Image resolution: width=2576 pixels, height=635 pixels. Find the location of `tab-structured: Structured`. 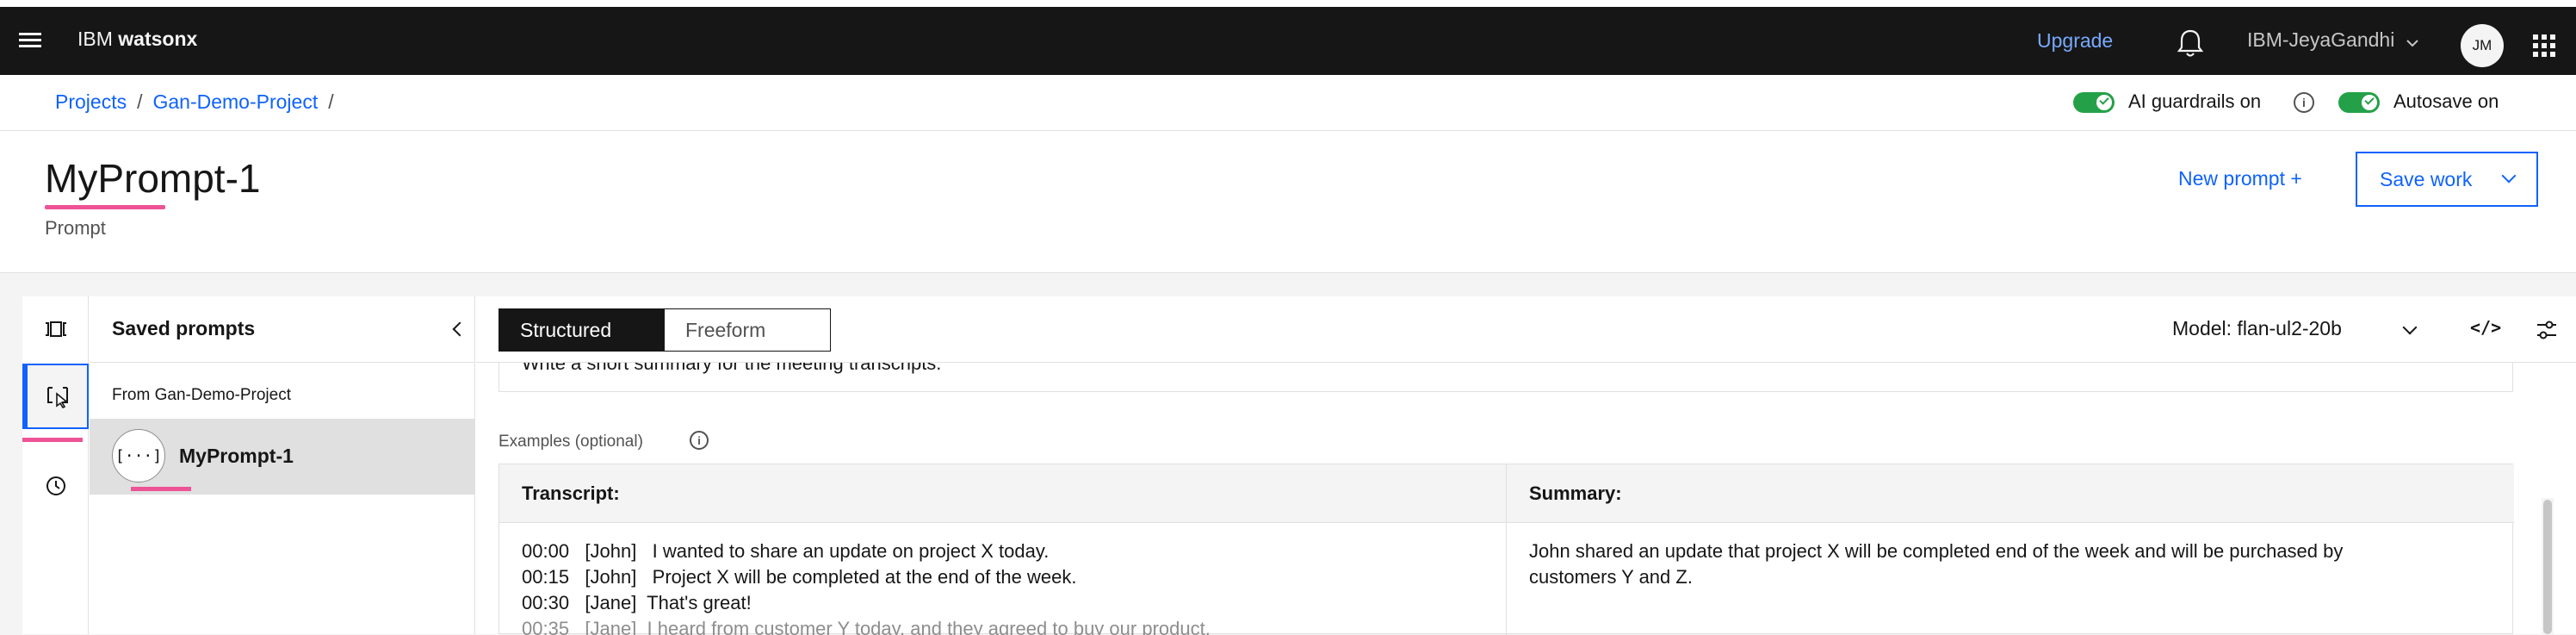

tab-structured: Structured is located at coordinates (582, 330).